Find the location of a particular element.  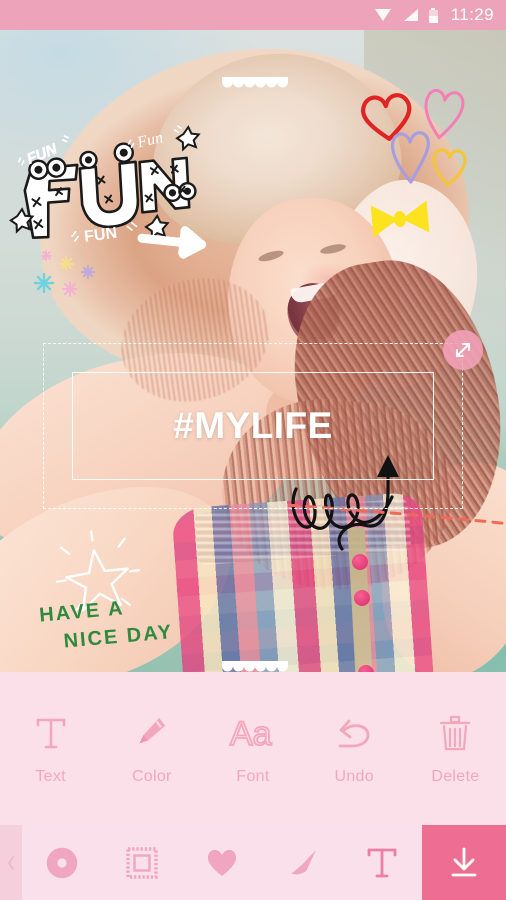

svg-text: Aa is located at coordinates (251, 734).